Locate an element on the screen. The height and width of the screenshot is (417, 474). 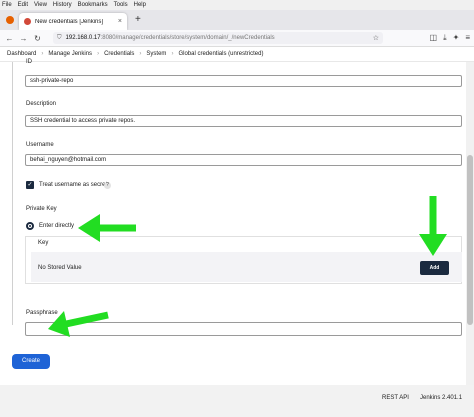
create-button: Create is located at coordinates (31, 361).